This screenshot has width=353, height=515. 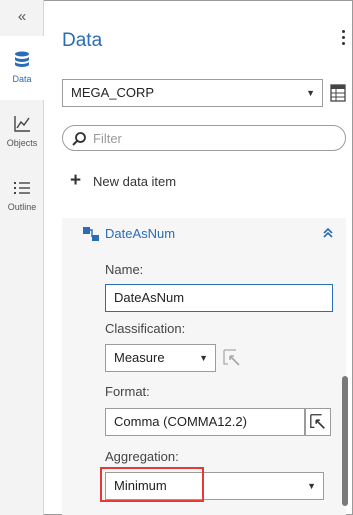 What do you see at coordinates (22, 68) in the screenshot?
I see `rail-item-data: Data` at bounding box center [22, 68].